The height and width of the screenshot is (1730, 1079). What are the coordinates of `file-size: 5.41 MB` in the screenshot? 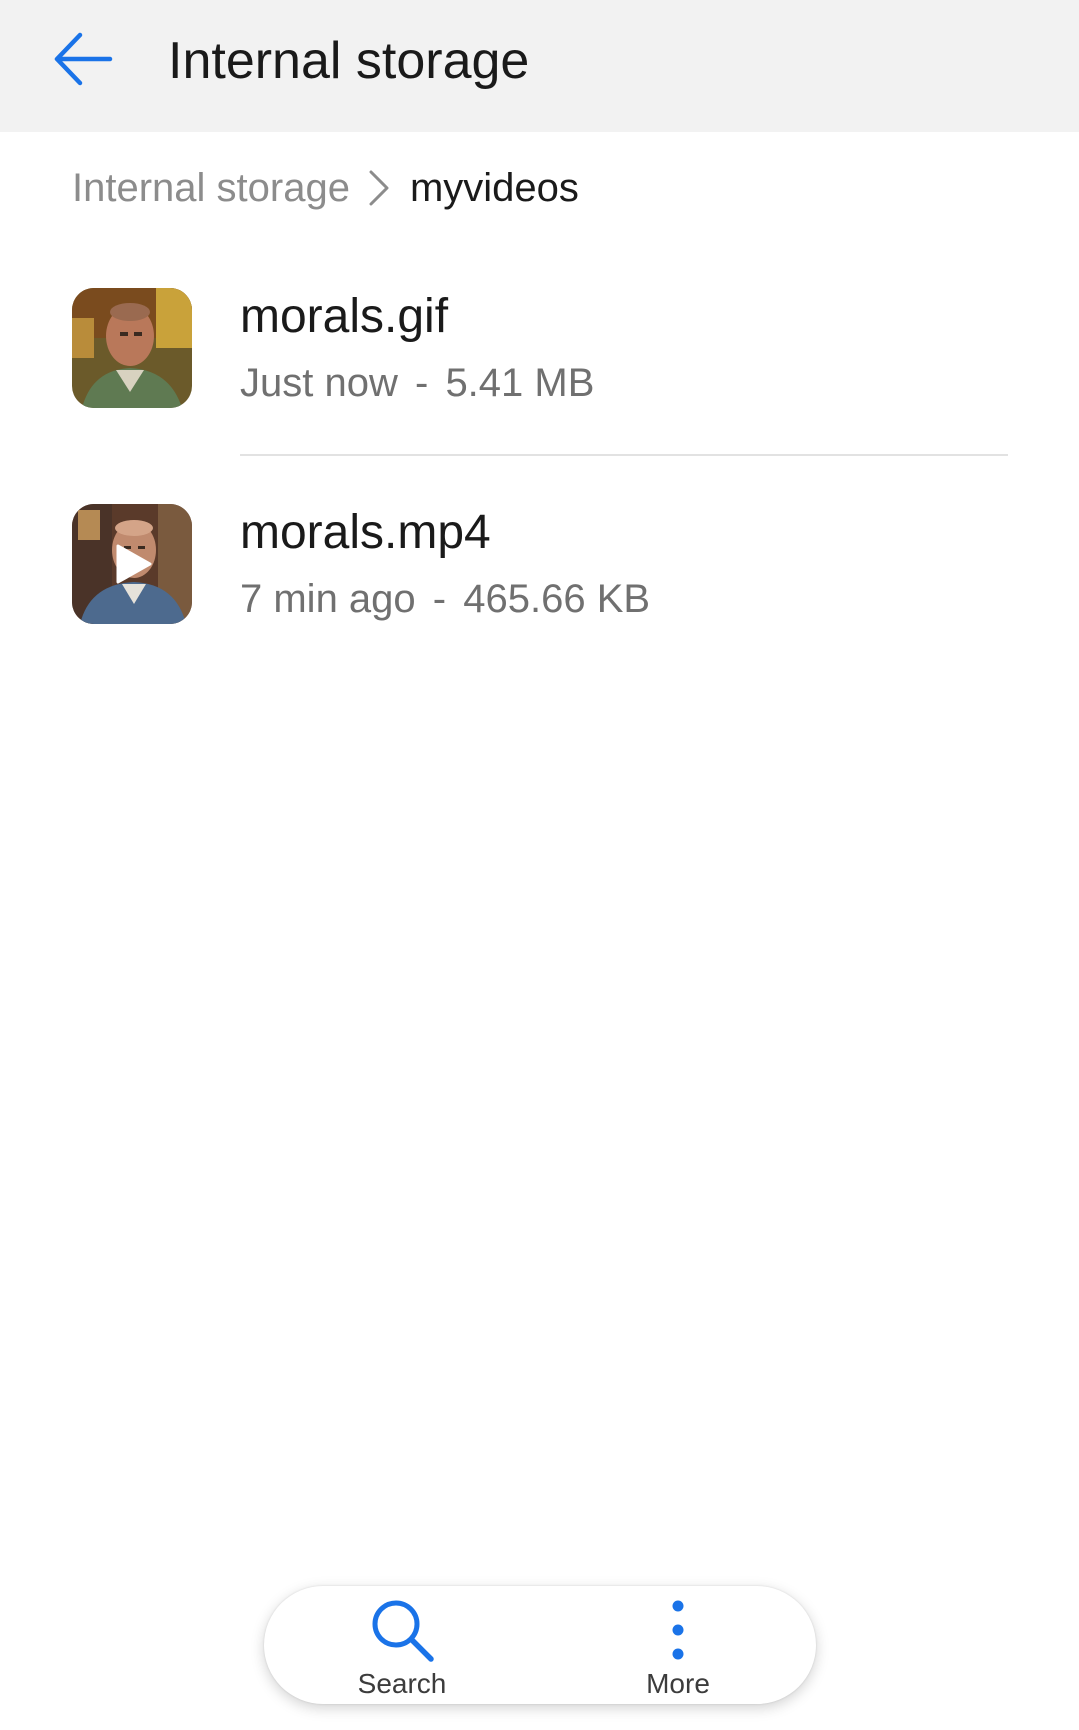 It's located at (520, 383).